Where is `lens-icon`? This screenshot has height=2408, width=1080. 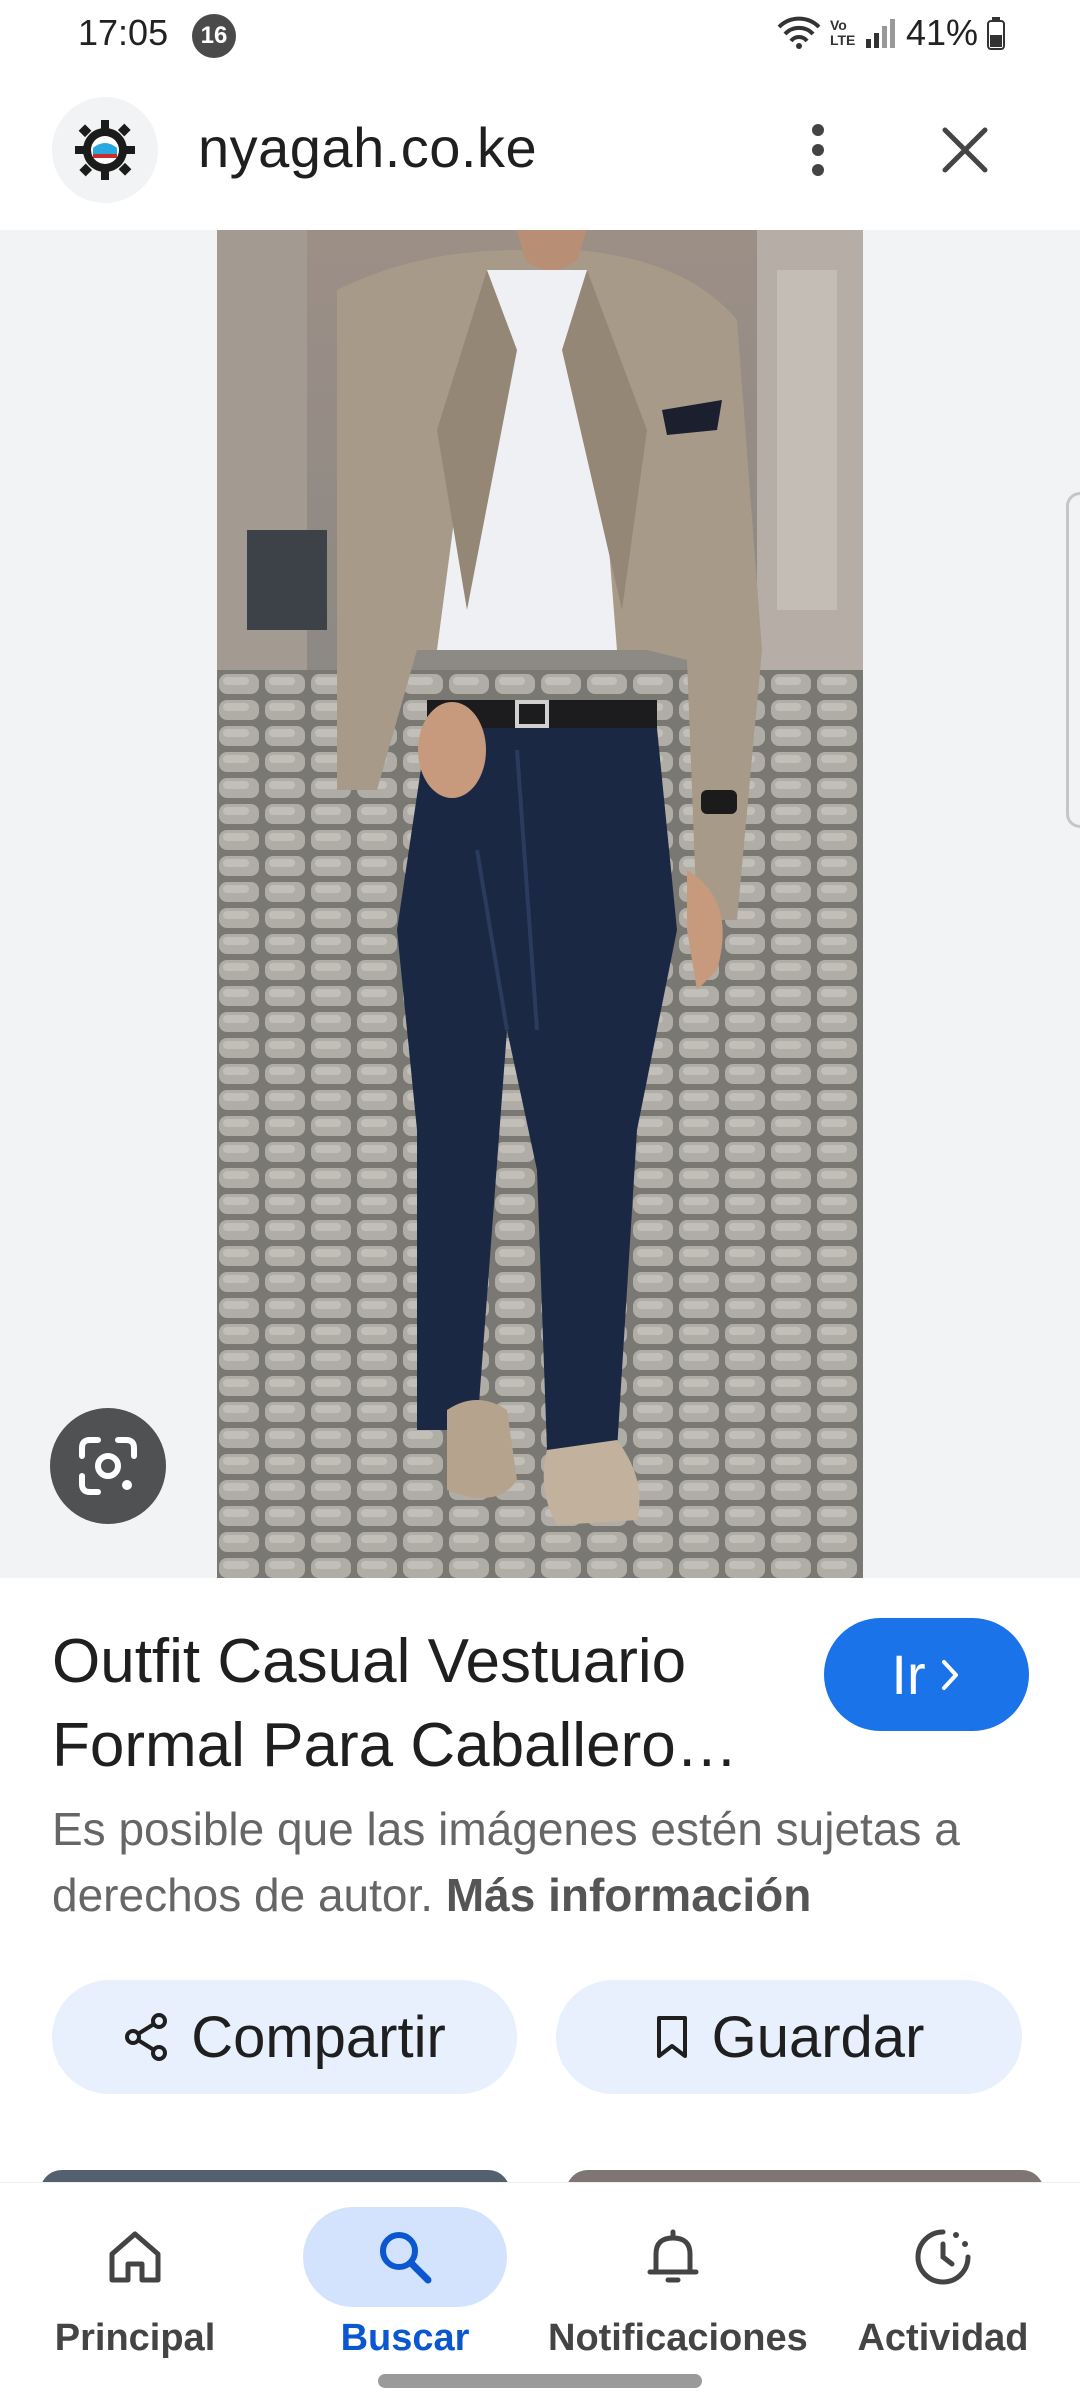 lens-icon is located at coordinates (108, 1466).